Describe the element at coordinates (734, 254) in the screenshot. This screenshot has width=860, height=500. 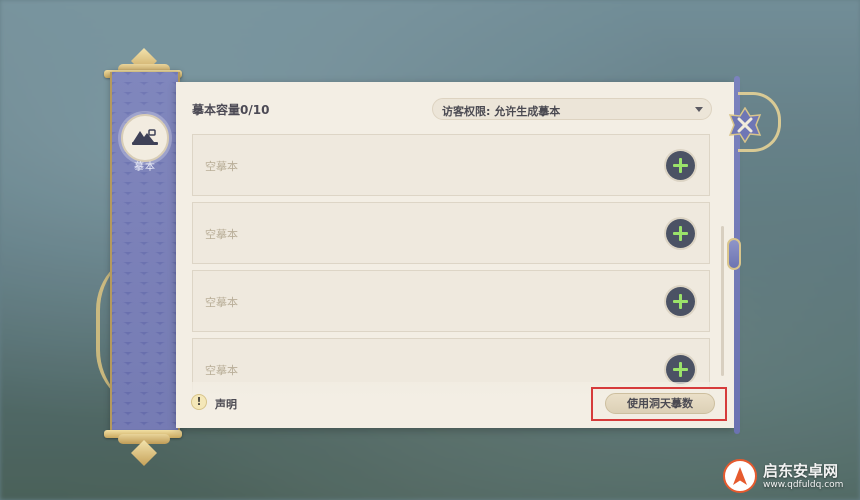
I see `panel-side-handle` at that location.